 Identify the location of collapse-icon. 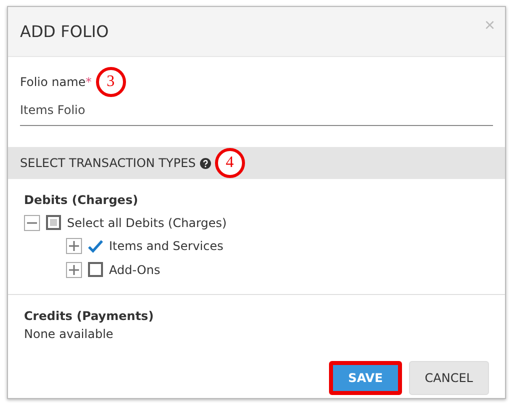
(32, 222).